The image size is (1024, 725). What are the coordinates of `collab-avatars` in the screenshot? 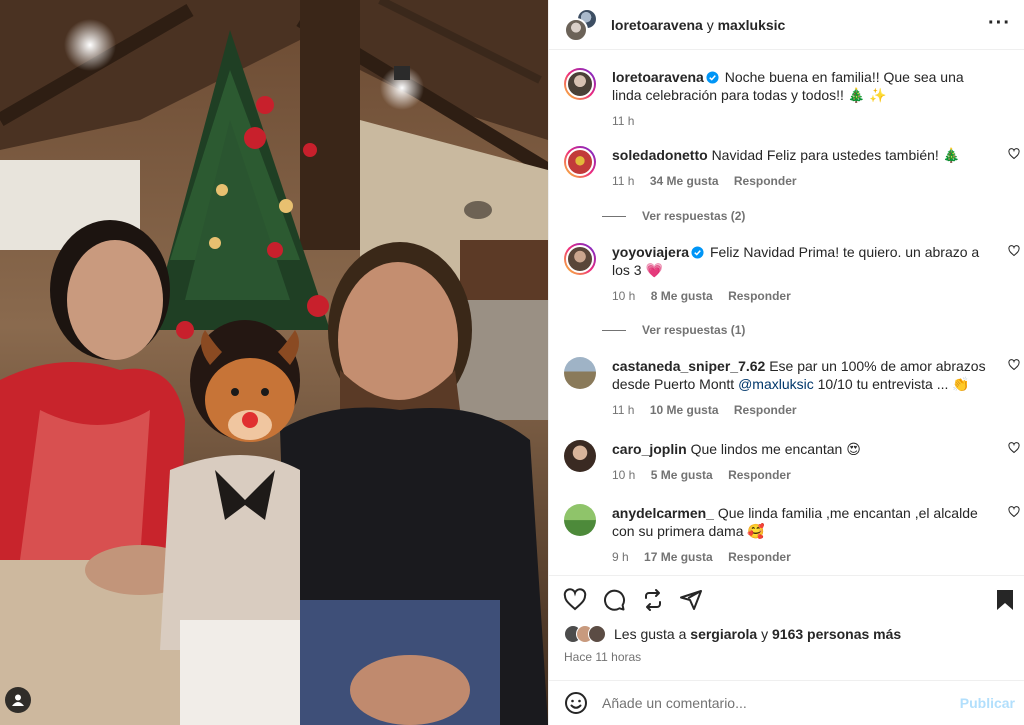 It's located at (581, 24).